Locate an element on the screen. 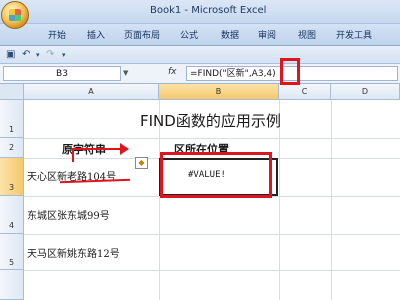 Image resolution: width=400 pixels, height=300 pixels. tab-data: 数据 is located at coordinates (230, 34).